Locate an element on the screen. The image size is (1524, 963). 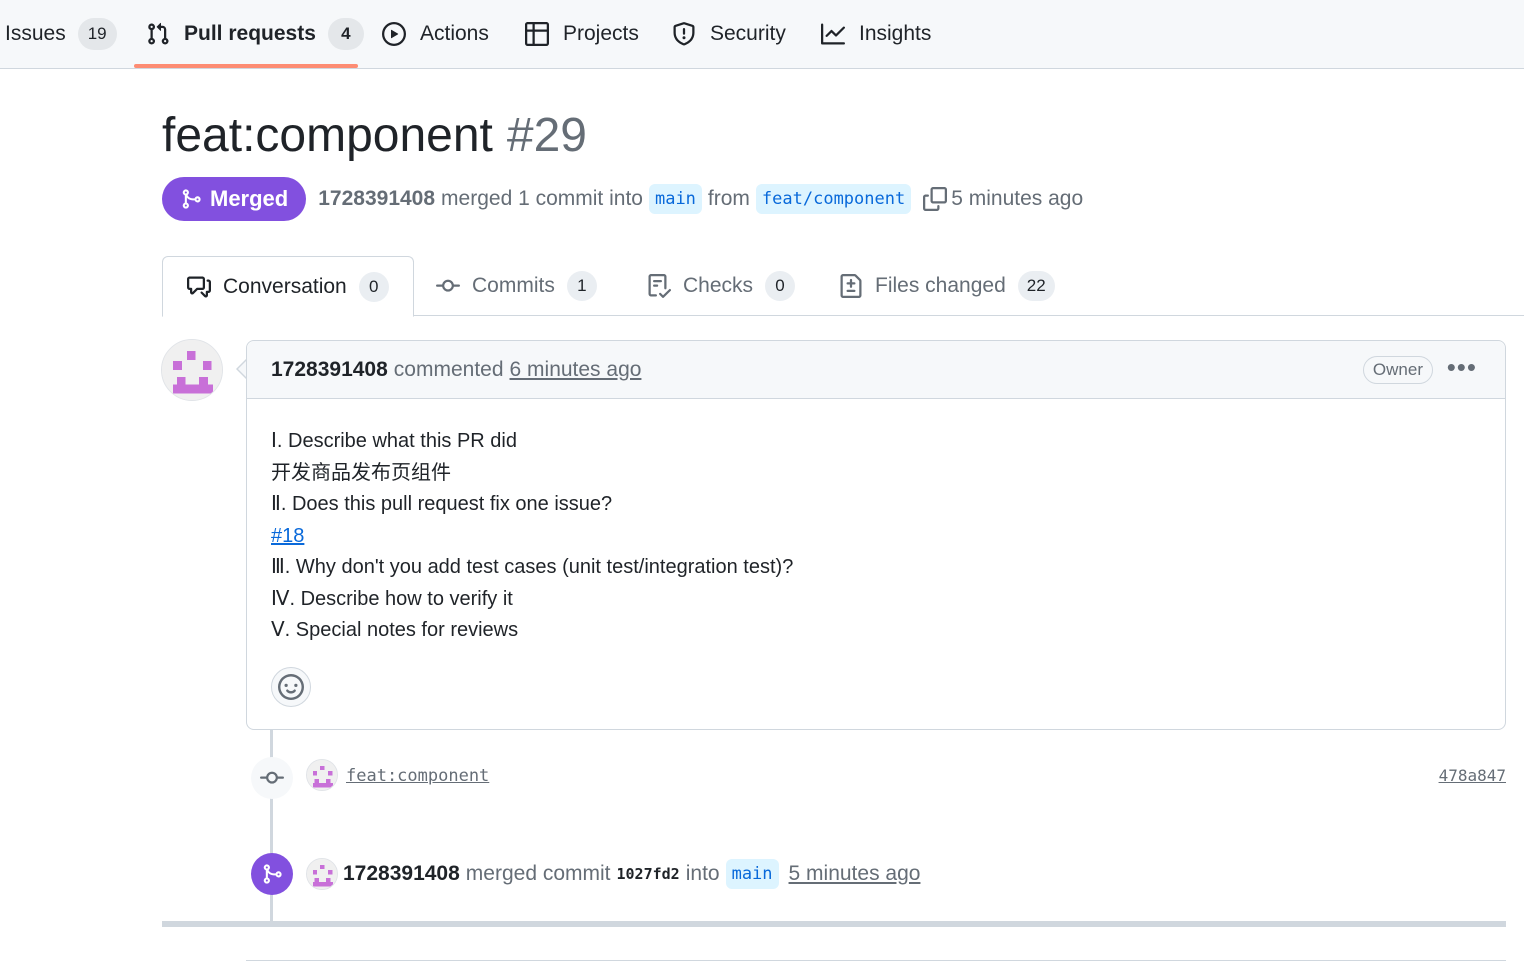
pr-number: #29 is located at coordinates (546, 135).